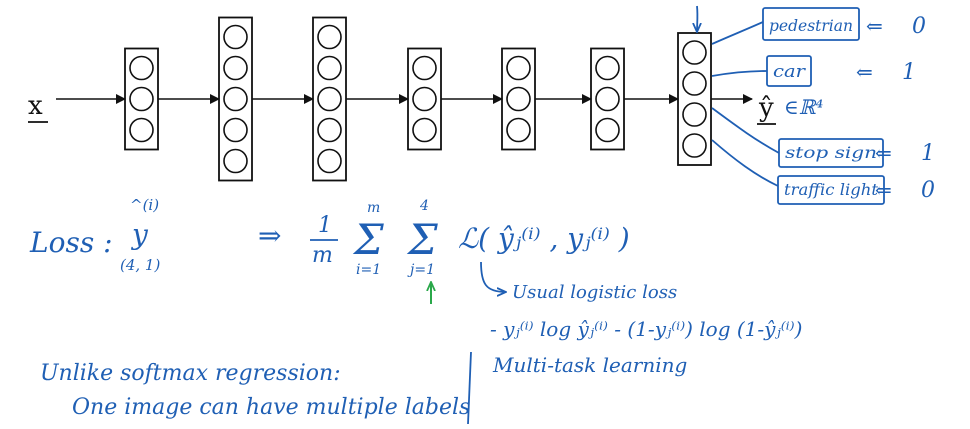  Describe the element at coordinates (874, 26) in the screenshot. I see `output-arrow-1: ⇐` at that location.